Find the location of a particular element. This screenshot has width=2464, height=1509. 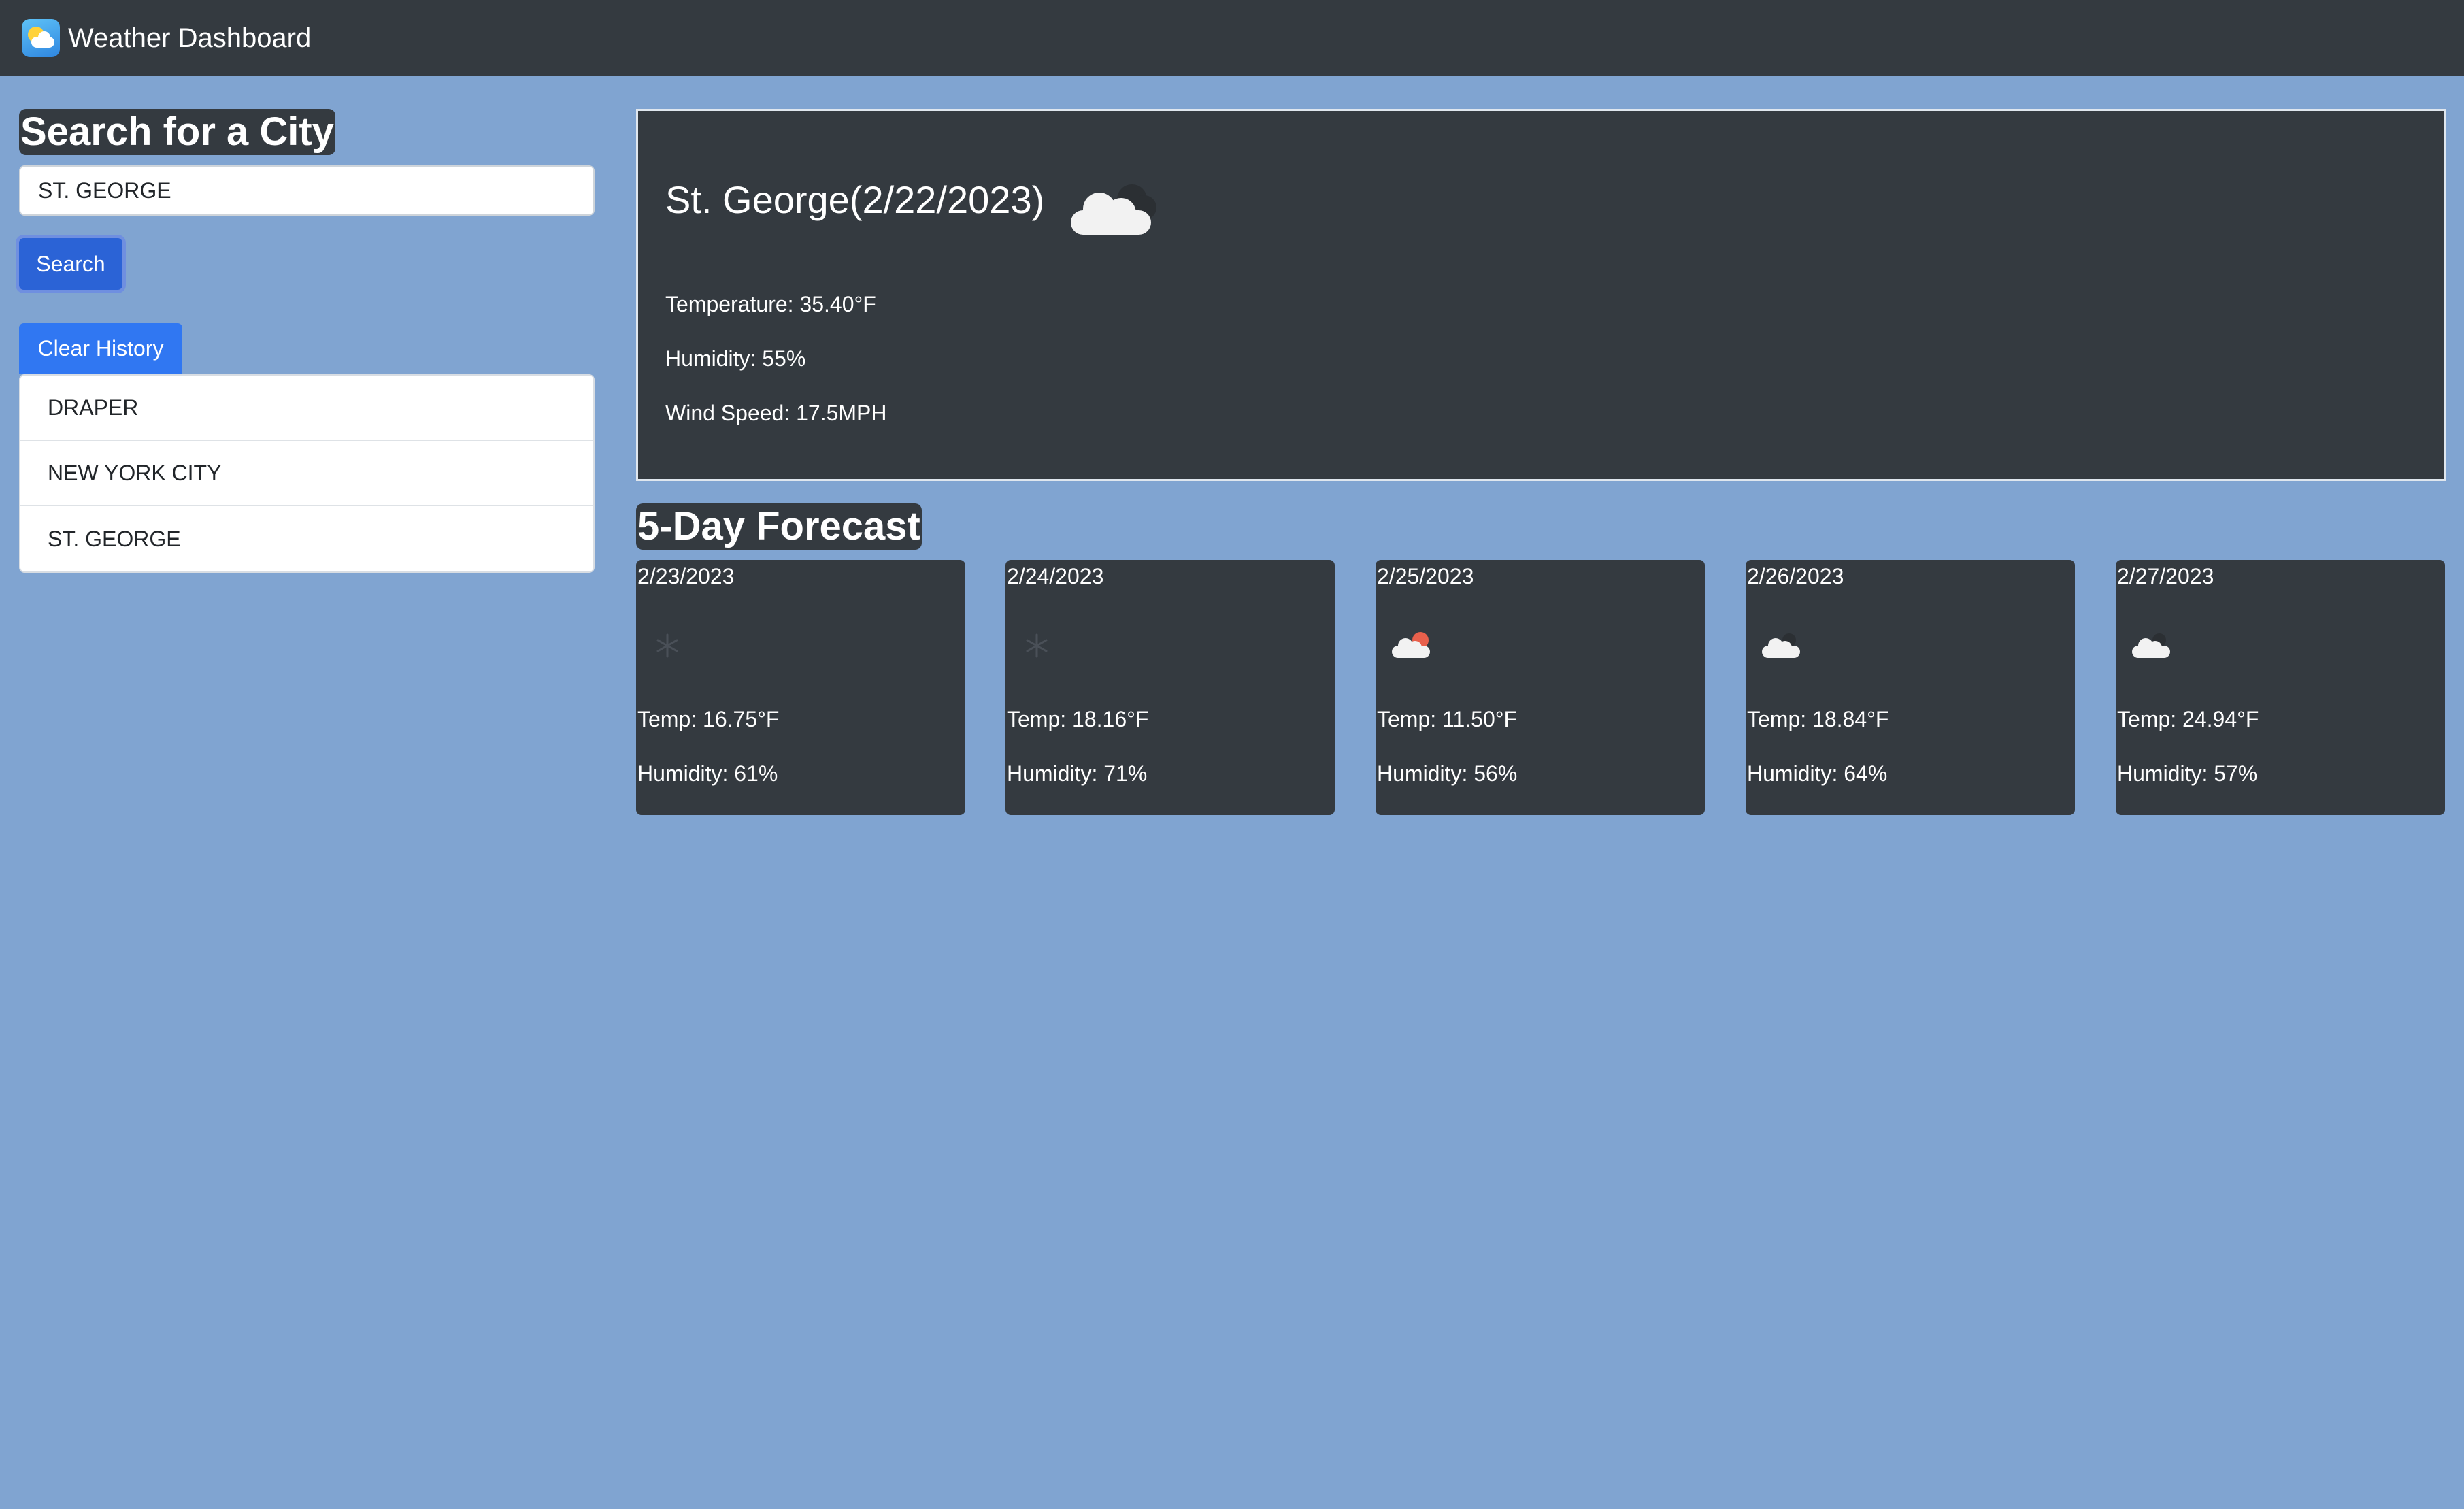

forecast-card: 2/26/2023 Temp: 18.84°F Humidity: 64% is located at coordinates (1911, 687).